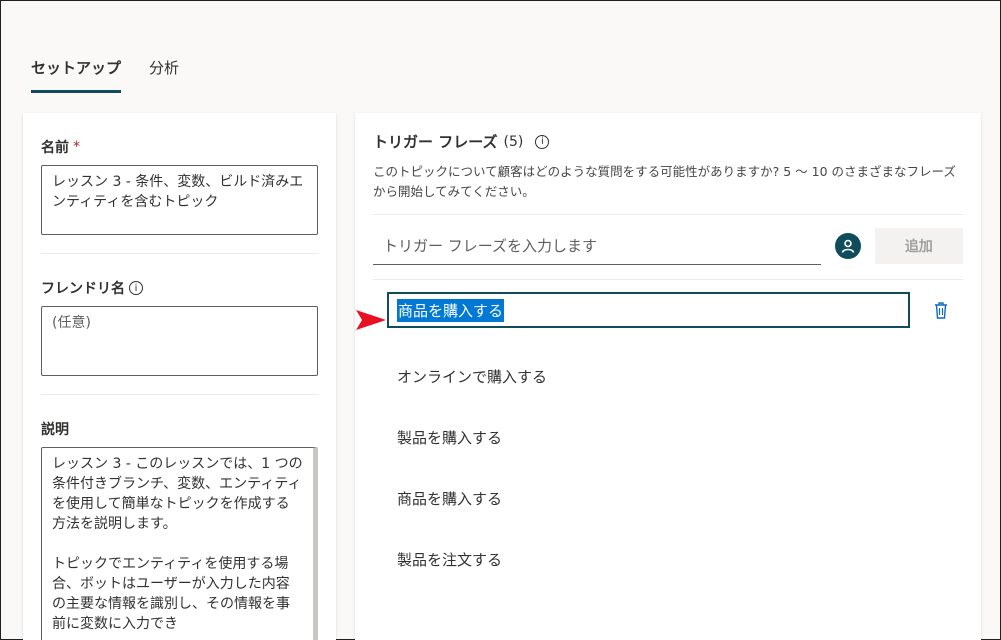 The width and height of the screenshot is (1001, 640). I want to click on user-avatar-icon, so click(848, 246).